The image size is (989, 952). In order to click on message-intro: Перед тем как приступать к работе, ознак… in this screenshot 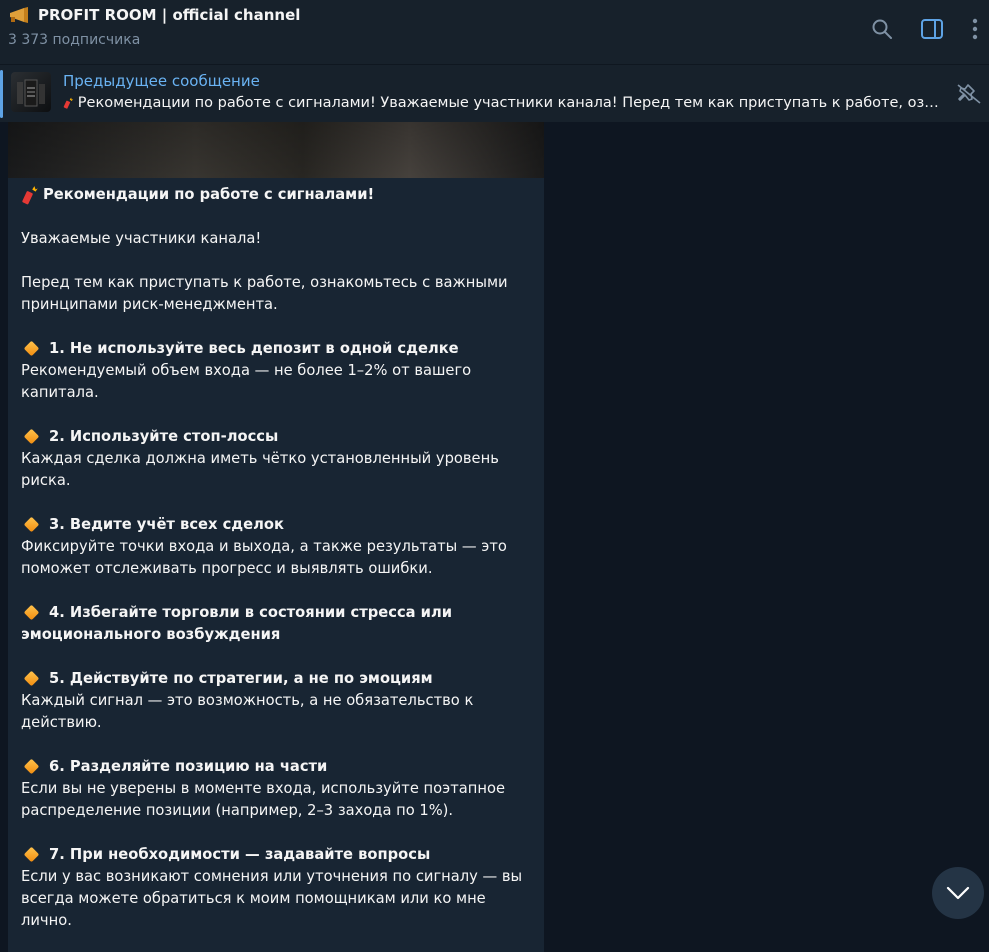, I will do `click(264, 293)`.